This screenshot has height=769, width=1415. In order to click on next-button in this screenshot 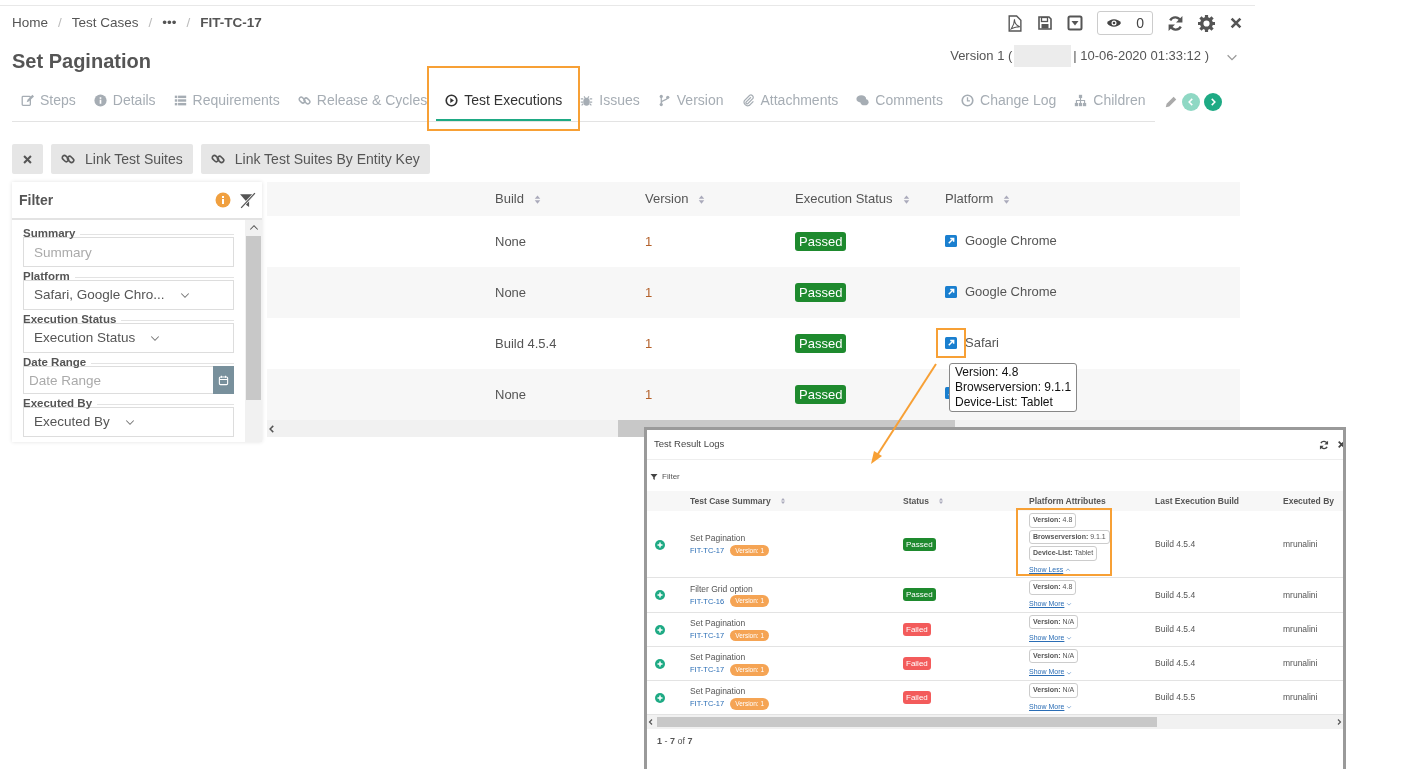, I will do `click(1213, 102)`.